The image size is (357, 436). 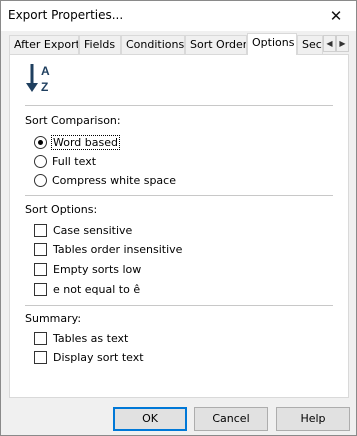 I want to click on radio-word-based-button, so click(x=40, y=142).